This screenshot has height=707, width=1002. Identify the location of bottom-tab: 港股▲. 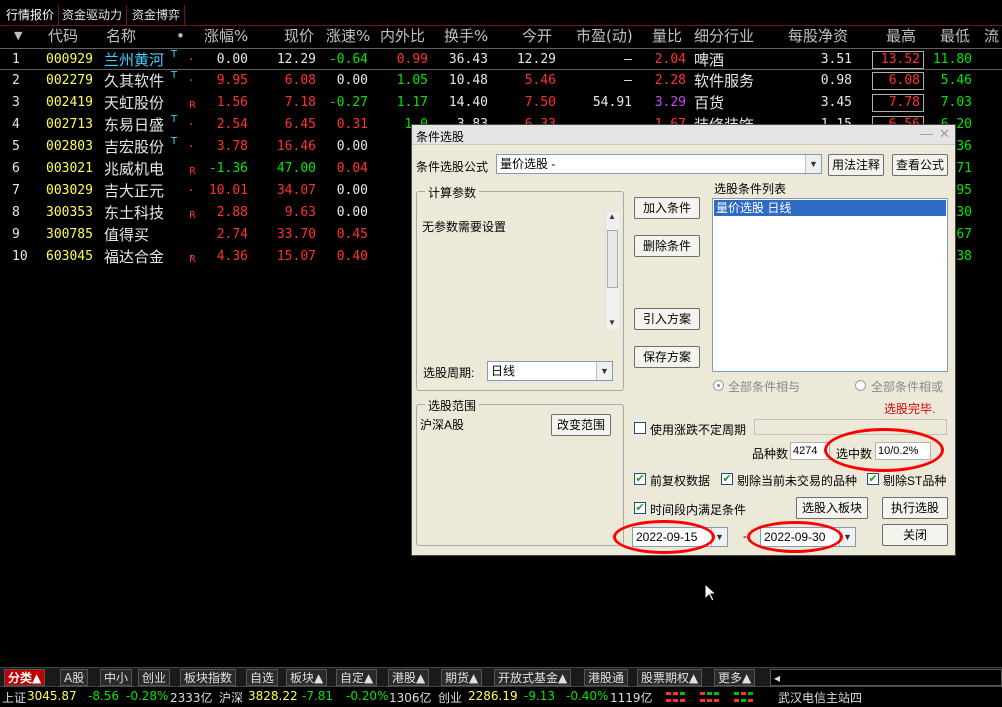
(409, 677).